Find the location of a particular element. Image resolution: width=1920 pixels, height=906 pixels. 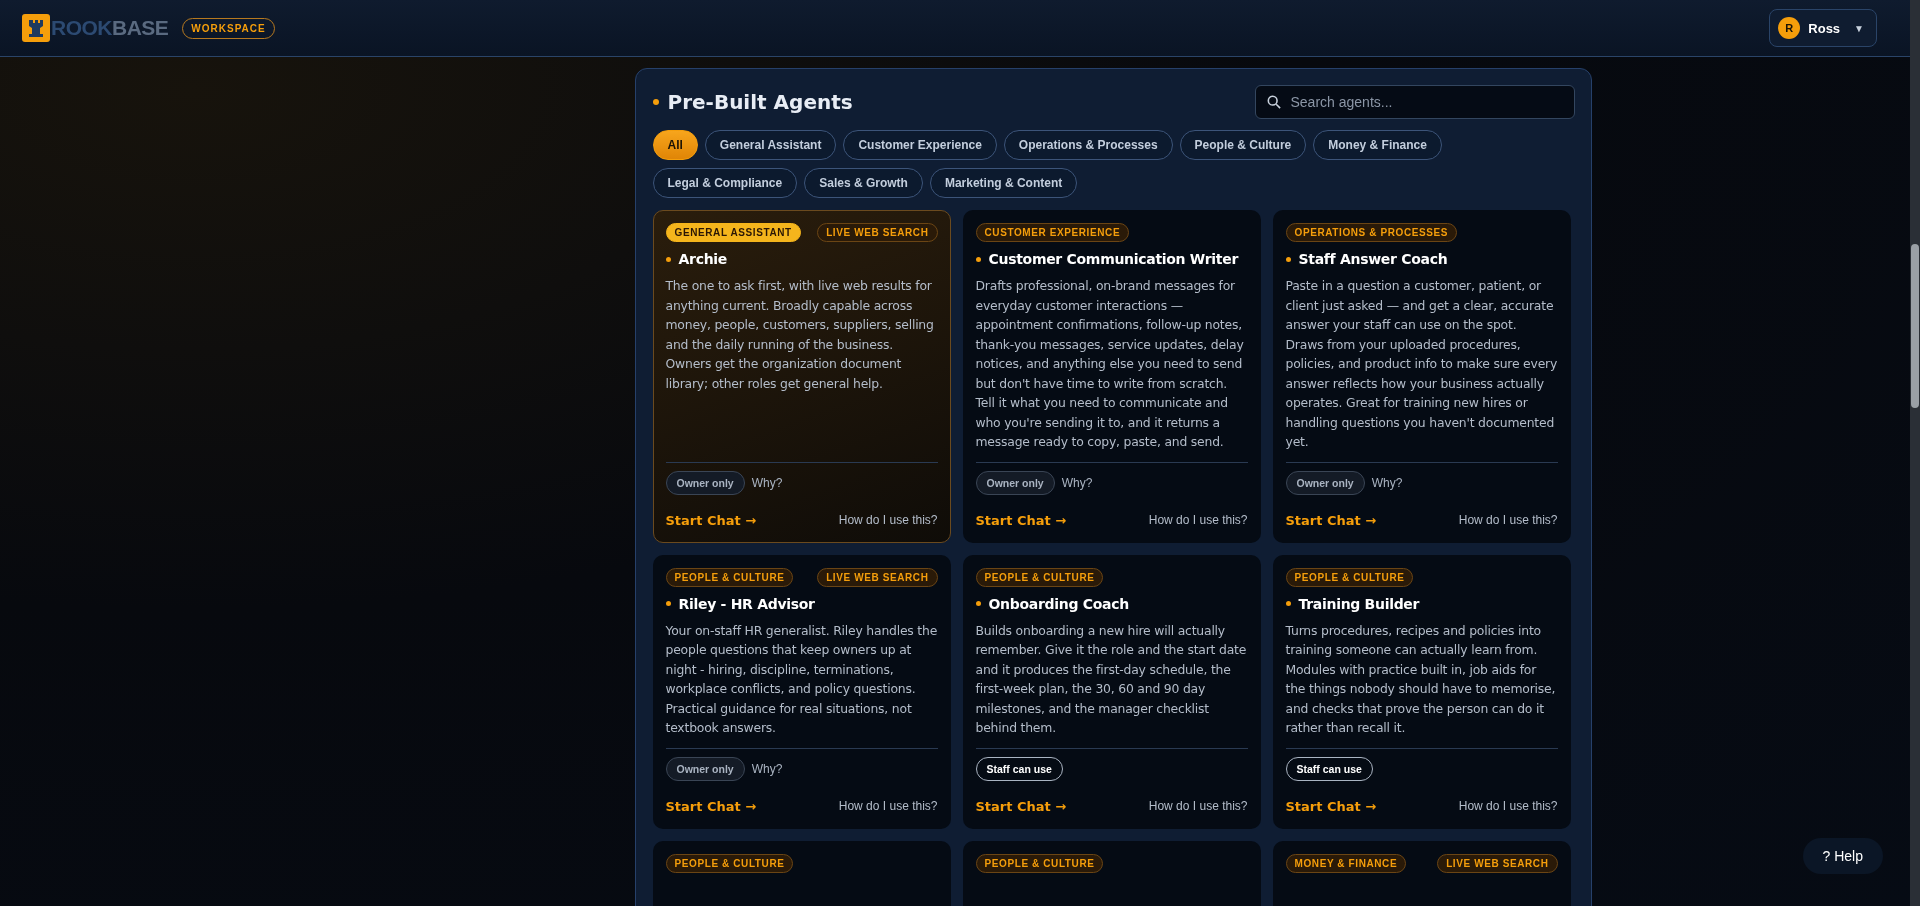

filter-chip: Customer Experience is located at coordinates (920, 145).